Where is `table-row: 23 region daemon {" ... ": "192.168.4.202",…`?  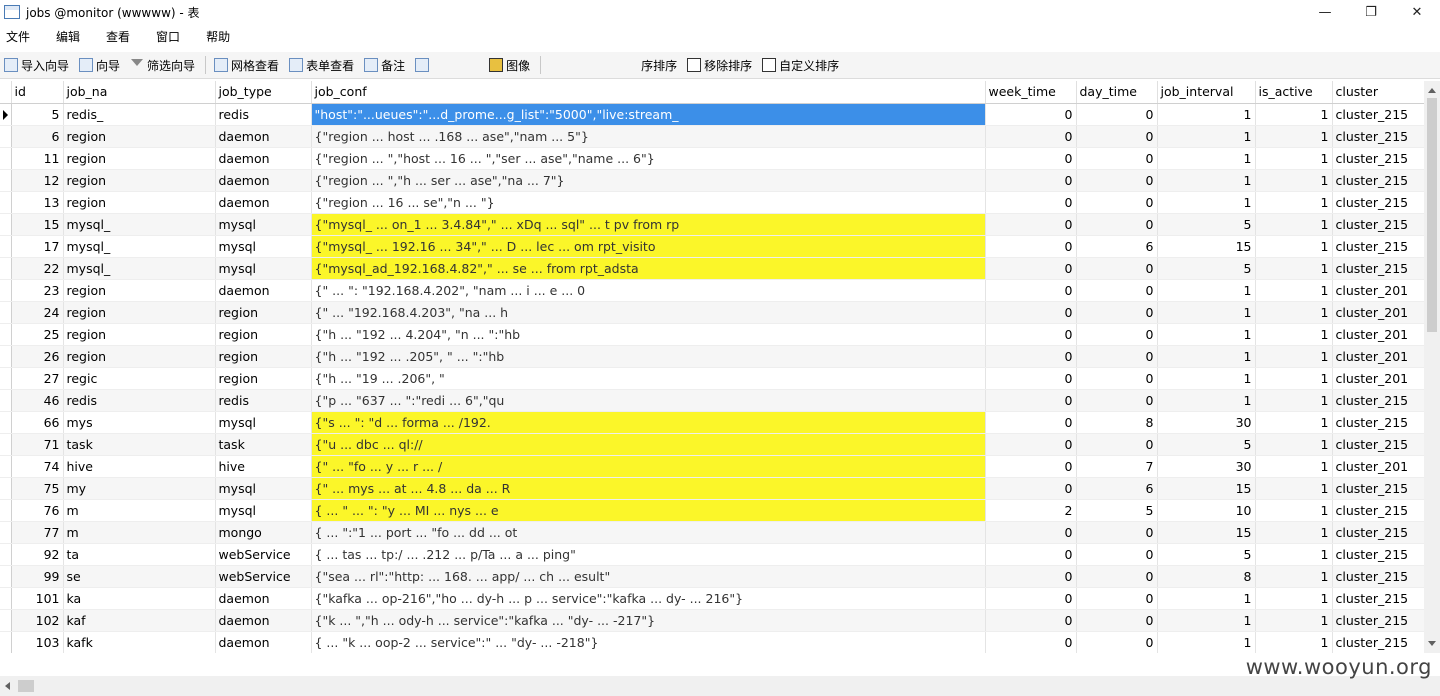 table-row: 23 region daemon {" ... ": "192.168.4.202",… is located at coordinates (712, 290).